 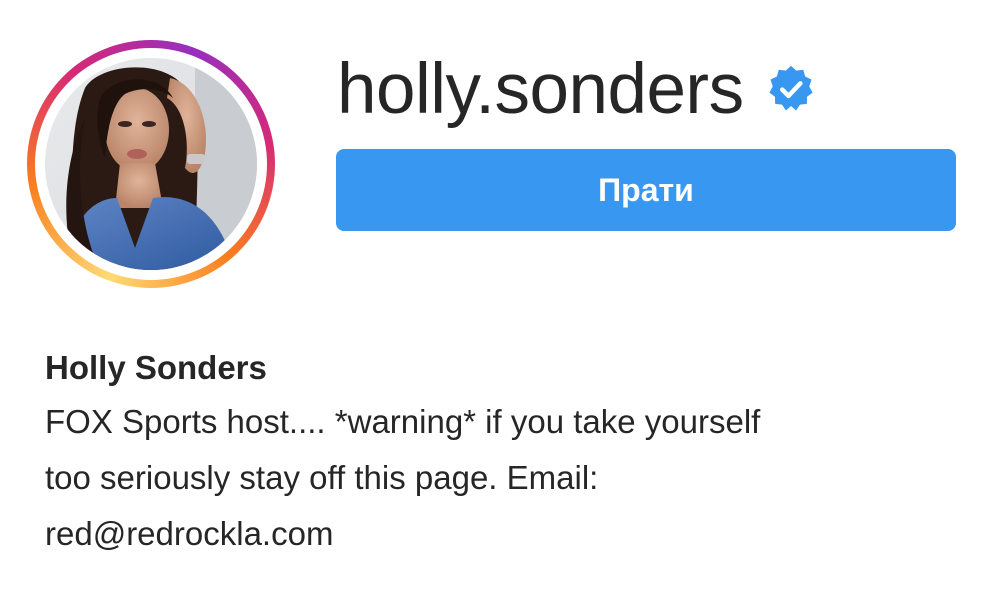 What do you see at coordinates (322, 477) in the screenshot?
I see `bio-line: too seriously stay off this page. Email:` at bounding box center [322, 477].